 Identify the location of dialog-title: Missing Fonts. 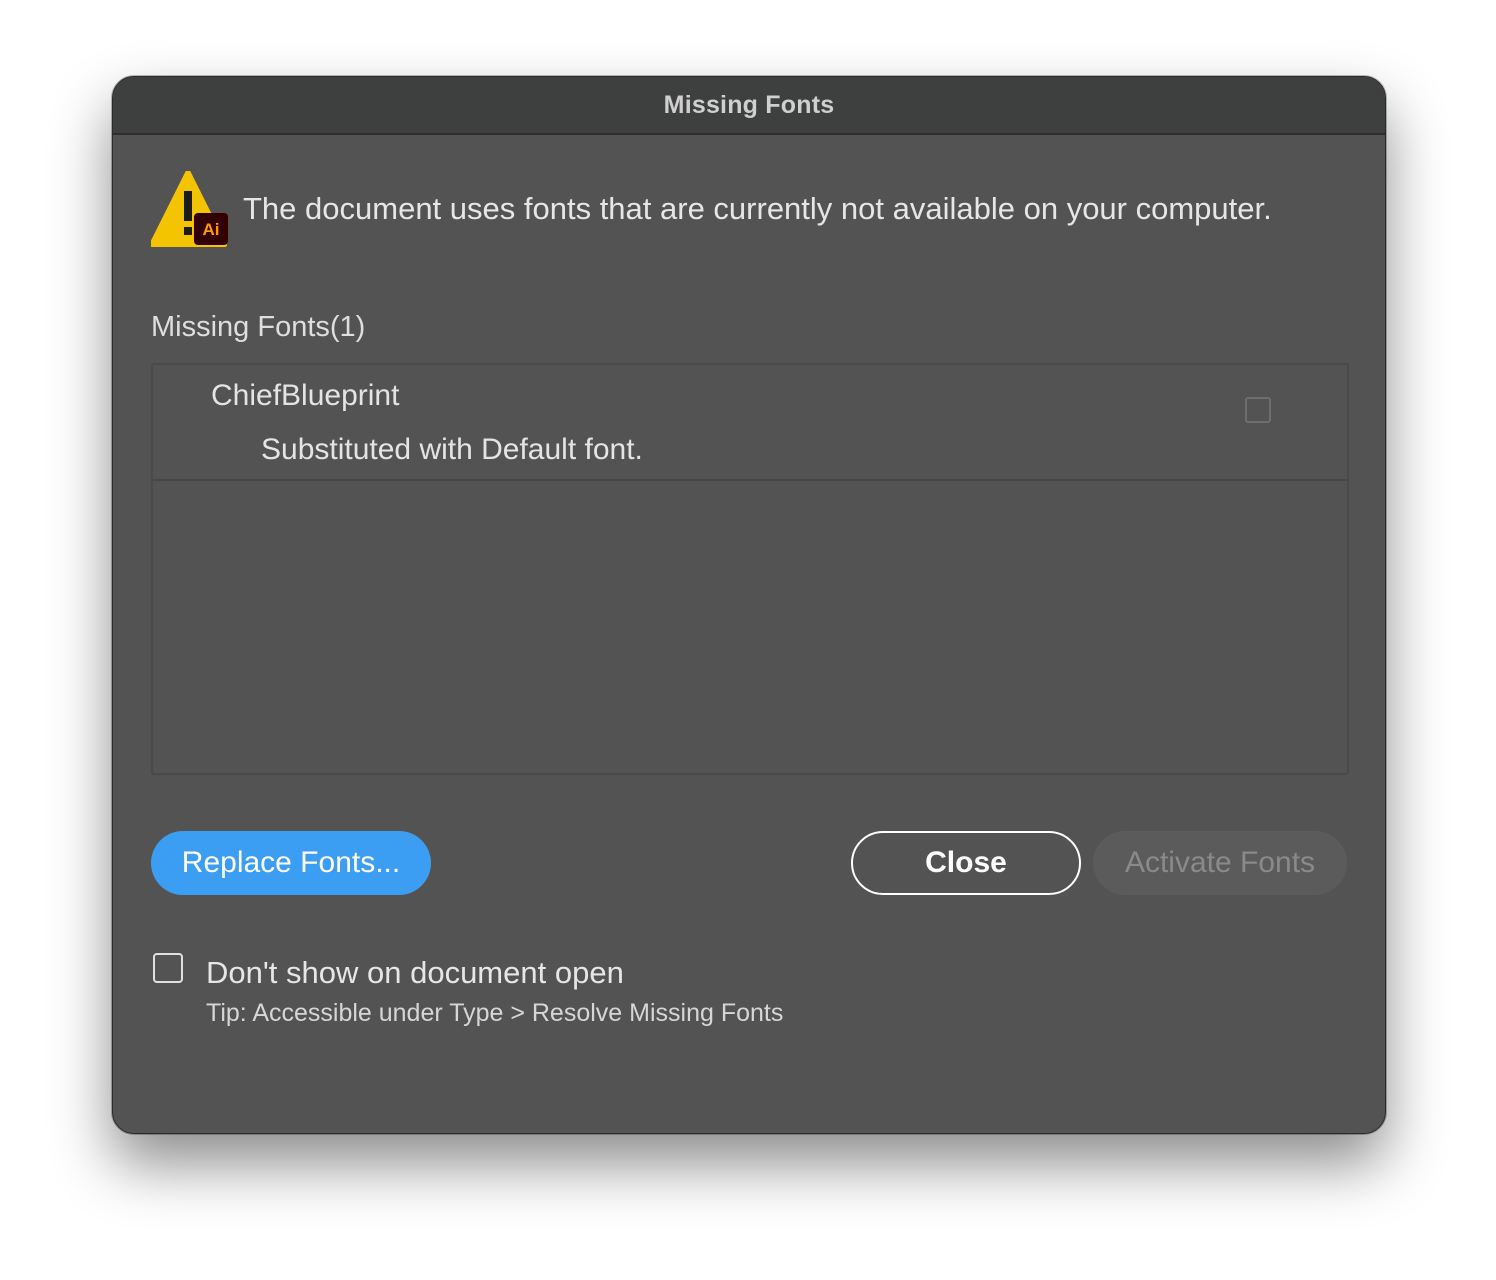
(749, 104).